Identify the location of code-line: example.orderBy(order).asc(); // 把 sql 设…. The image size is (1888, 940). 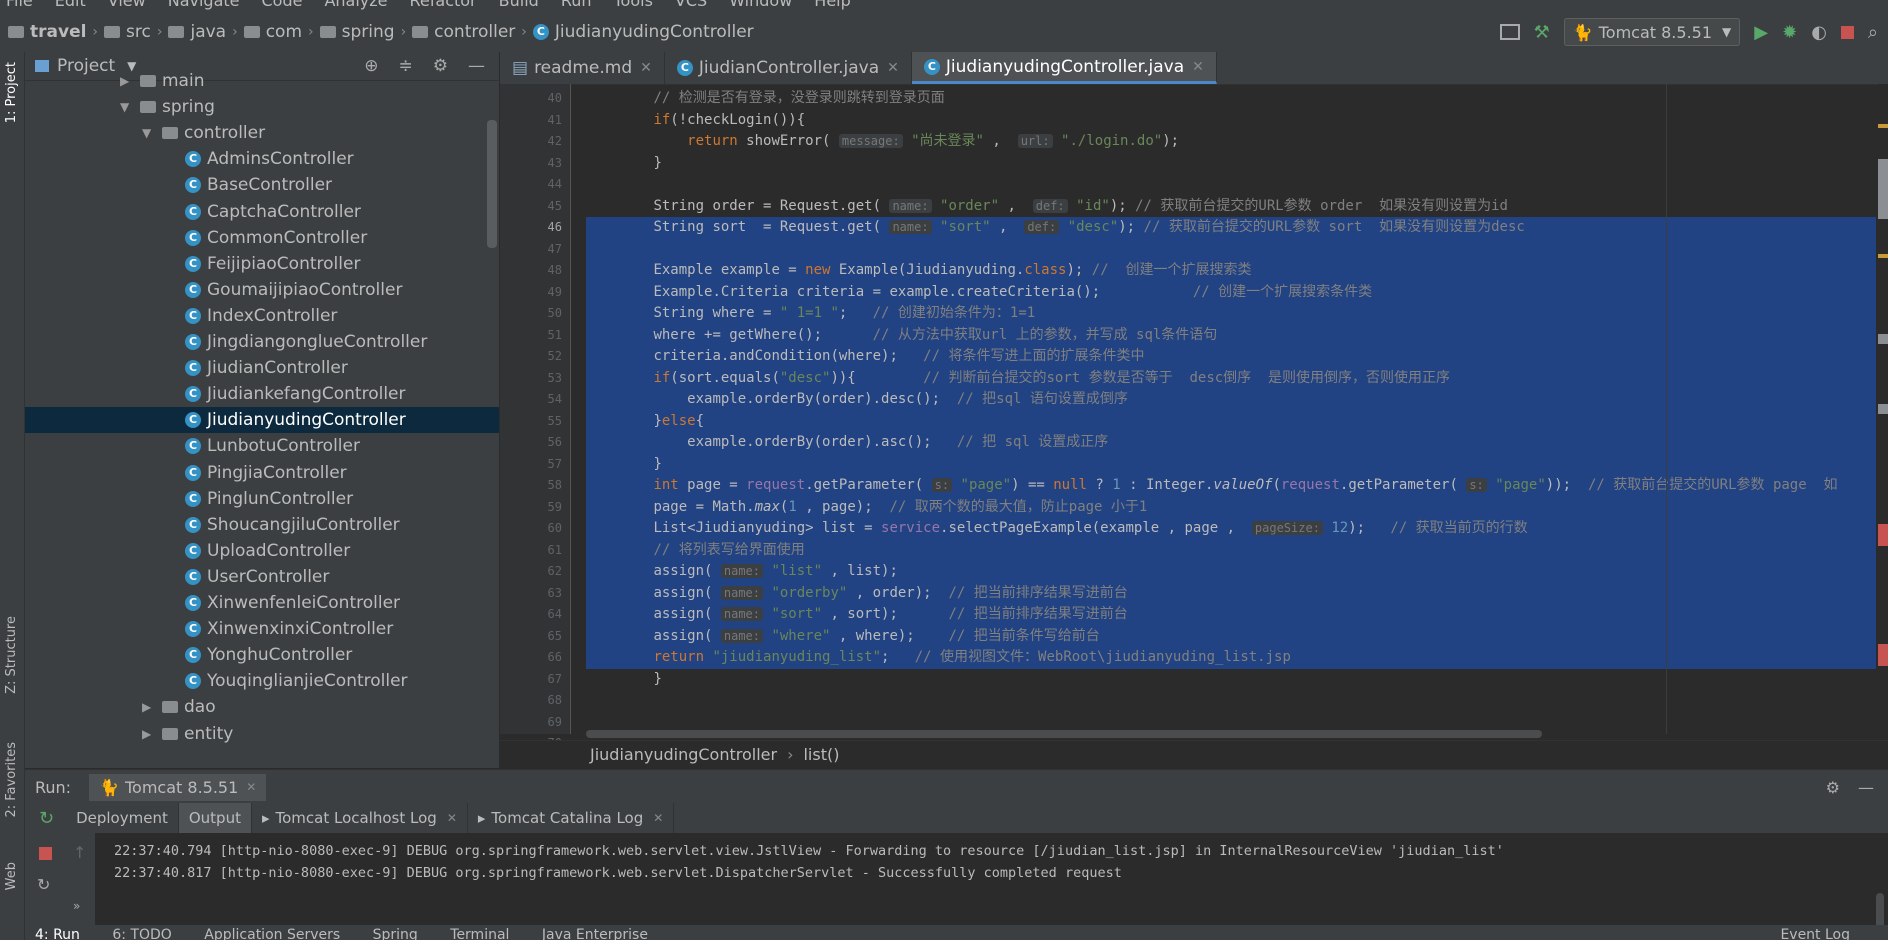
(1231, 443).